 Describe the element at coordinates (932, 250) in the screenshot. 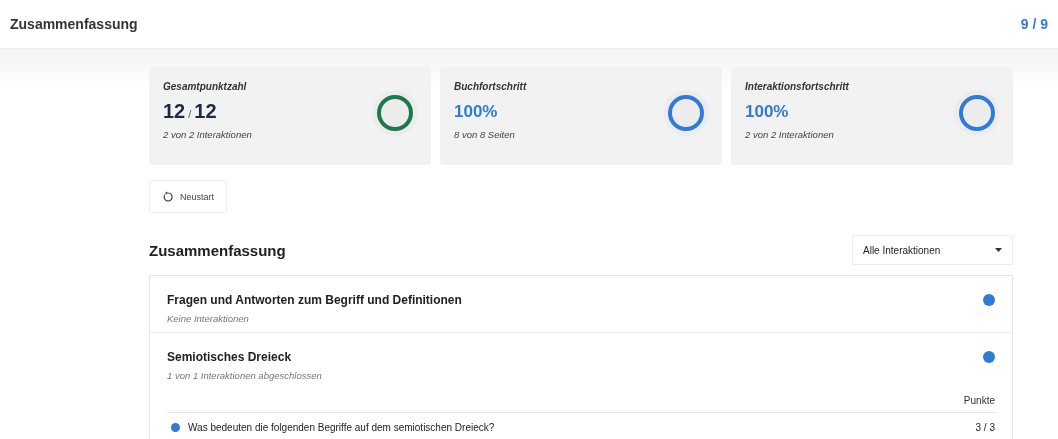

I see `filter-dropdown: Alle Interaktionen` at that location.